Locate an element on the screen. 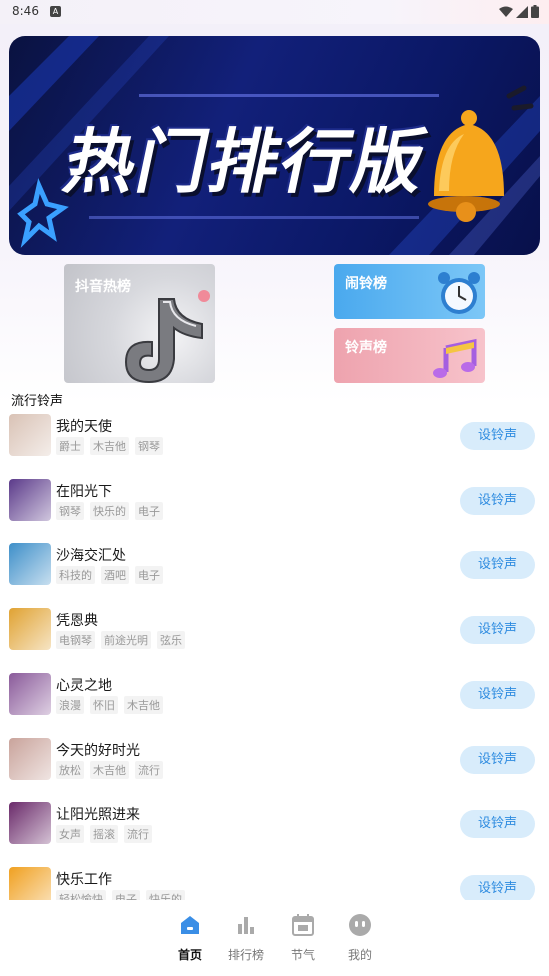 This screenshot has height=976, width=549. song-row: 我的天使爵士 木吉他 钢琴 设铃声 is located at coordinates (274, 436).